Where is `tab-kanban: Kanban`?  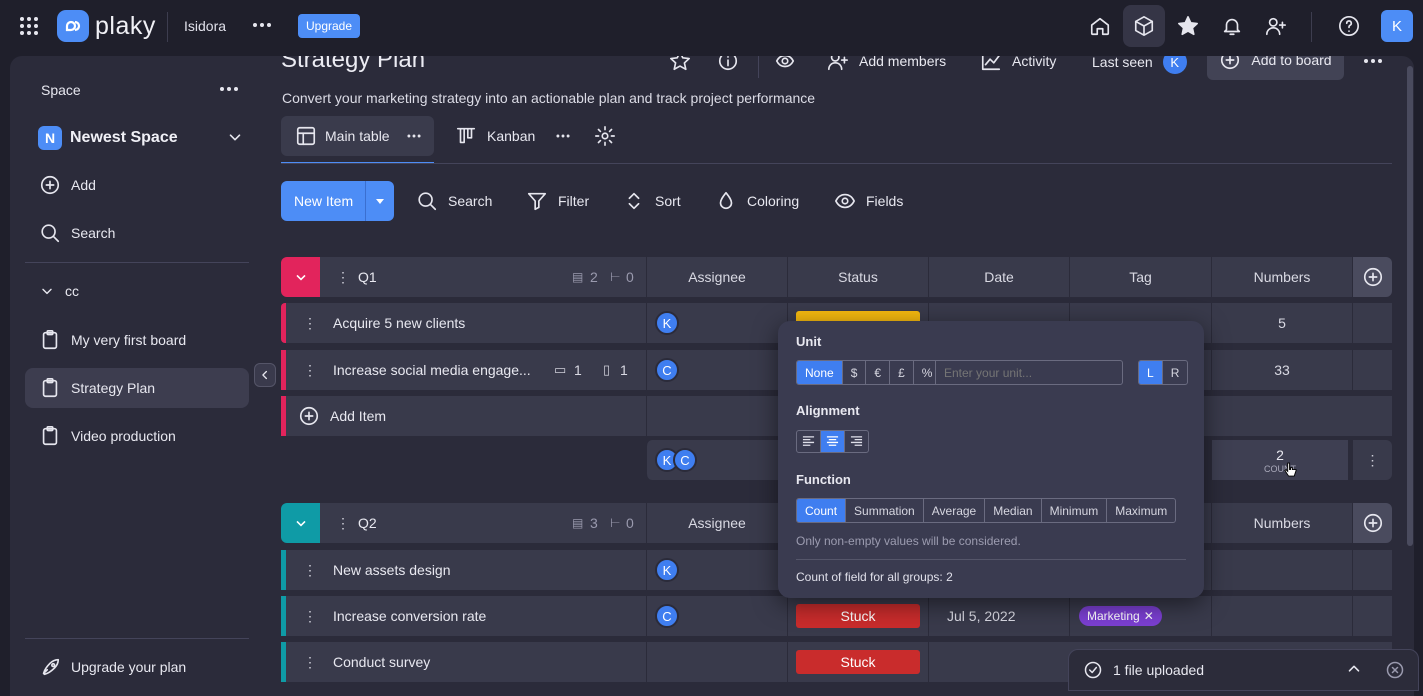 tab-kanban: Kanban is located at coordinates (513, 136).